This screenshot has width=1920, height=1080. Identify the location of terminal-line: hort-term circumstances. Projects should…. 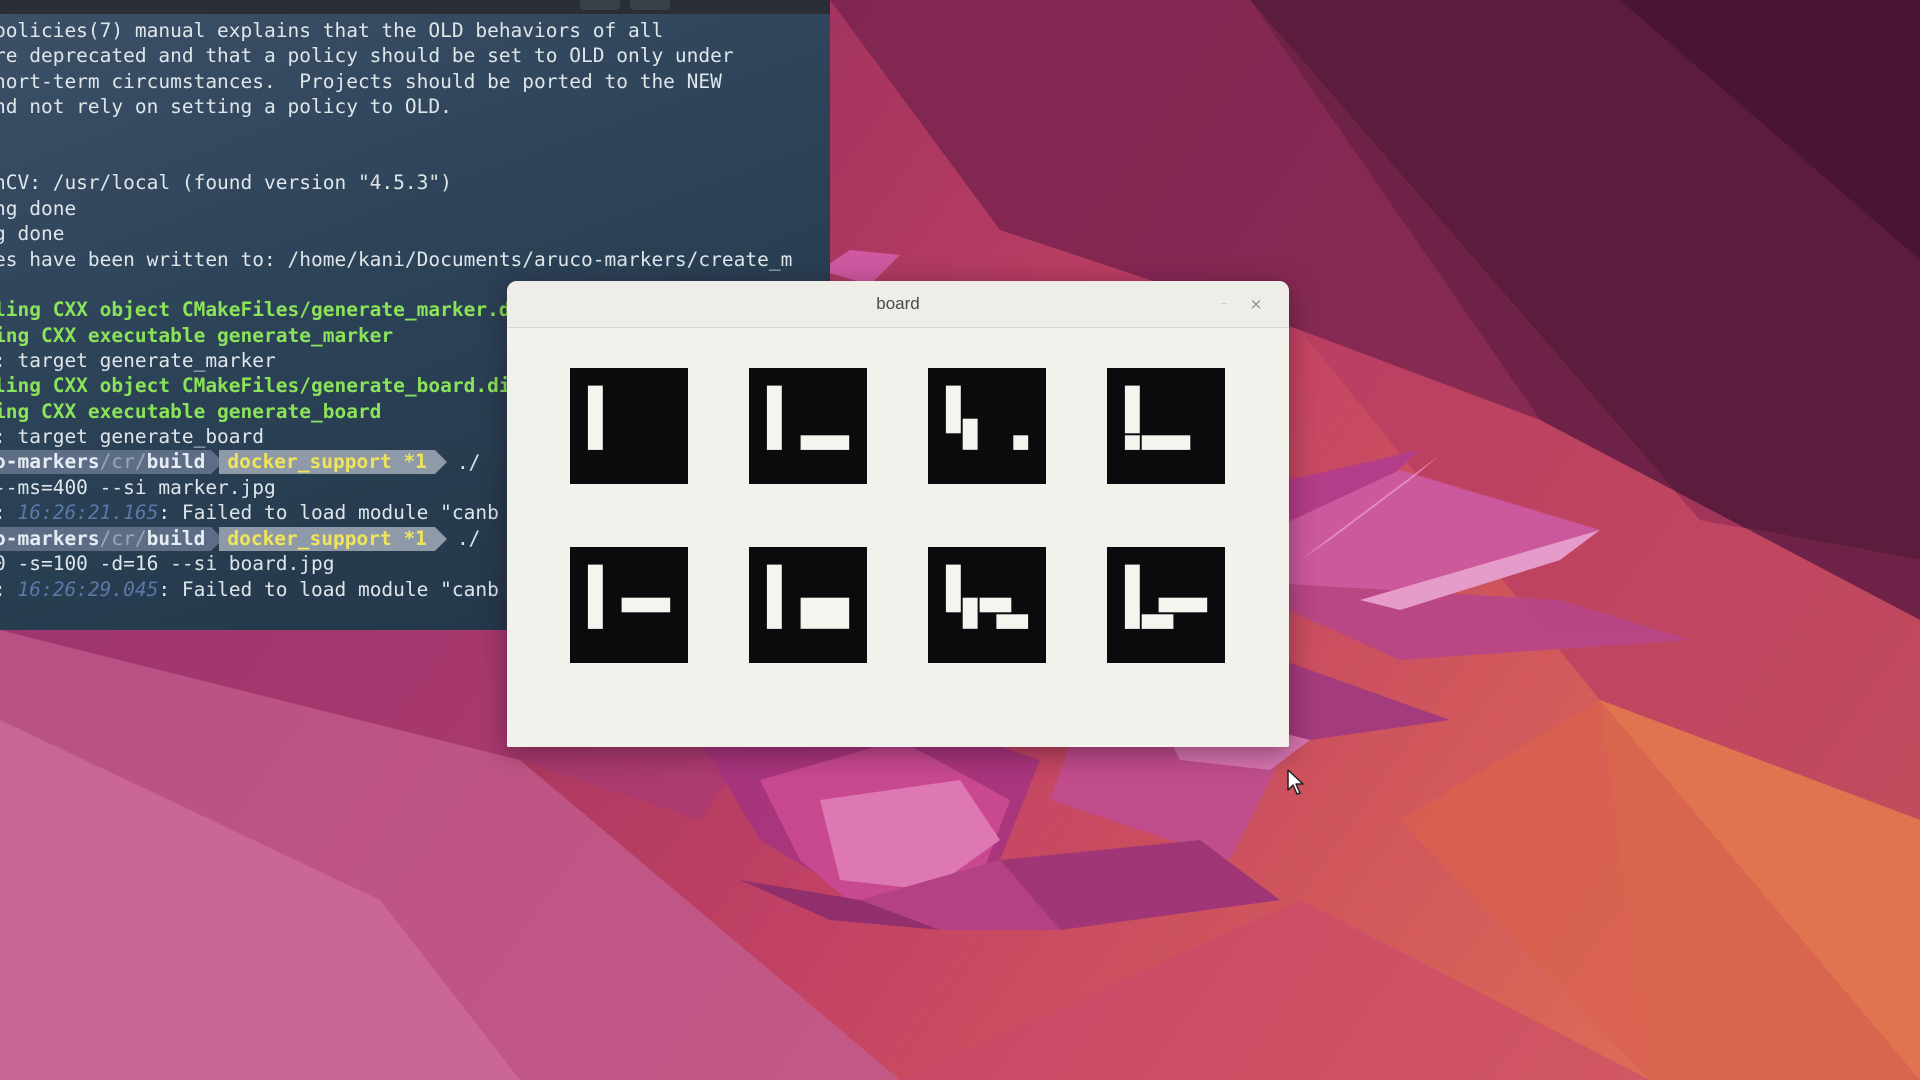
(415, 81).